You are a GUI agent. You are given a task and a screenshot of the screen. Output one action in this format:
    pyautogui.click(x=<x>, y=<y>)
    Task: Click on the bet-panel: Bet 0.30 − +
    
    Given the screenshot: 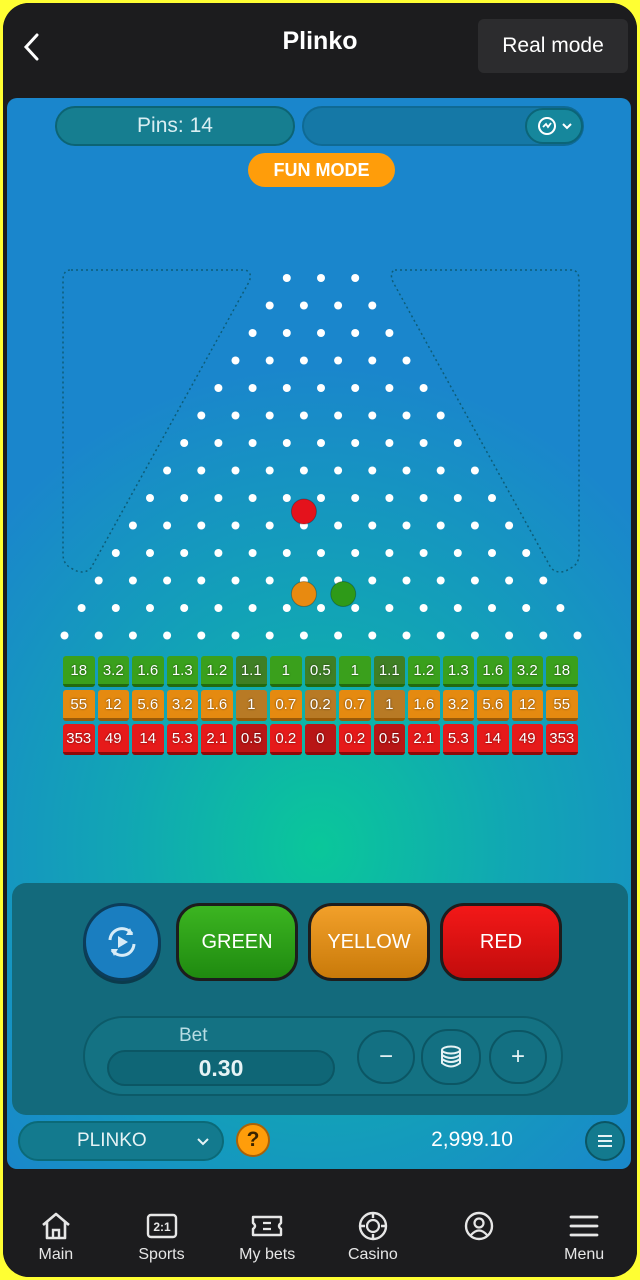 What is the action you would take?
    pyautogui.click(x=323, y=1056)
    